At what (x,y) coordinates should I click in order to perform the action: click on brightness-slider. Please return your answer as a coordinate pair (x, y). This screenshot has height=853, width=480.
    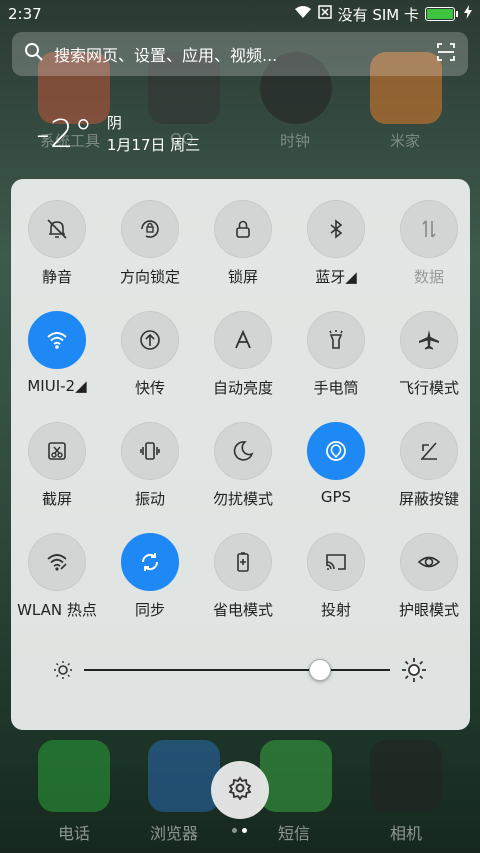
    Looking at the image, I should click on (240, 670).